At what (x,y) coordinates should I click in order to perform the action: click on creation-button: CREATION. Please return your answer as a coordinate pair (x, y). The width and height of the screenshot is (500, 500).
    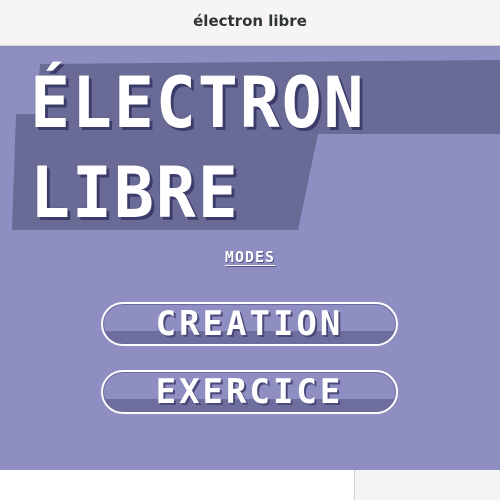
    Looking at the image, I should click on (249, 324).